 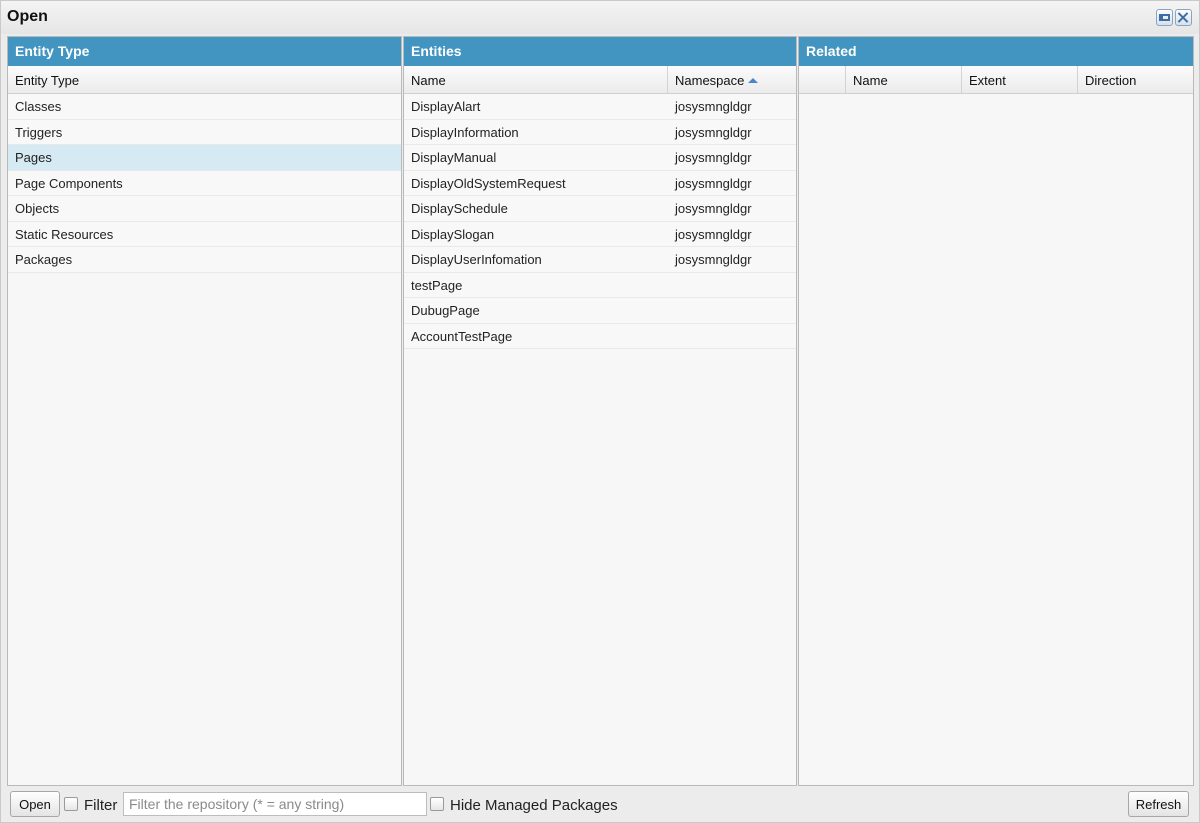 I want to click on entity-row: DisplayInformation josysmngldgr, so click(x=600, y=132).